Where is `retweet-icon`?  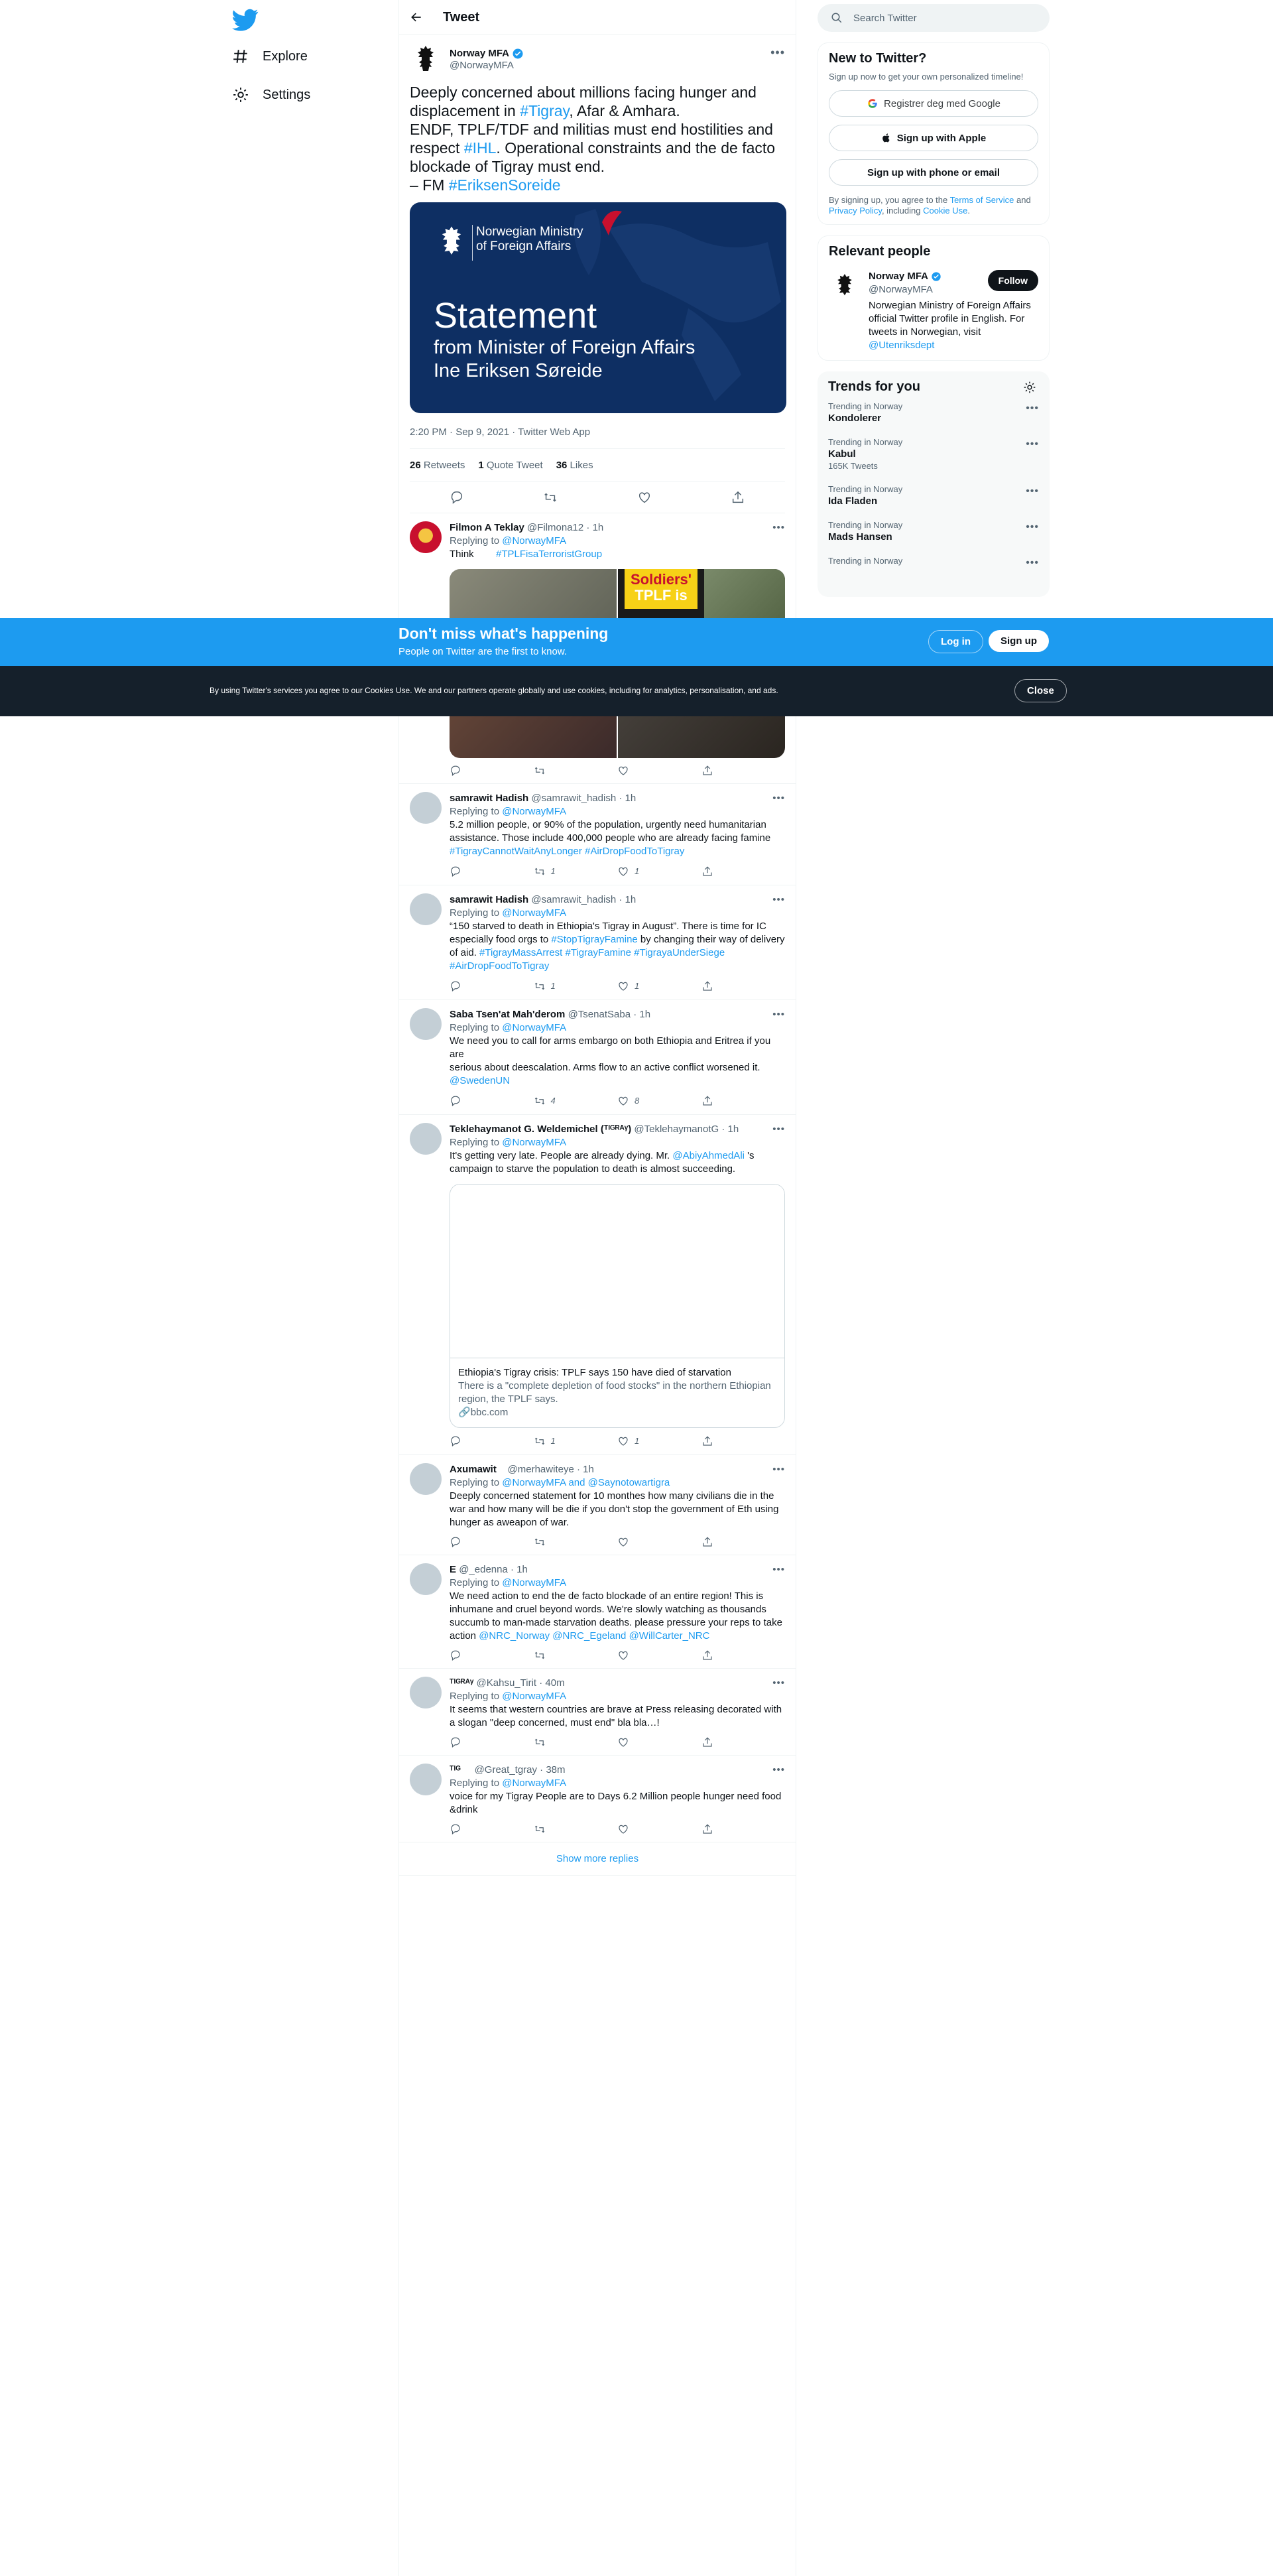 retweet-icon is located at coordinates (550, 498).